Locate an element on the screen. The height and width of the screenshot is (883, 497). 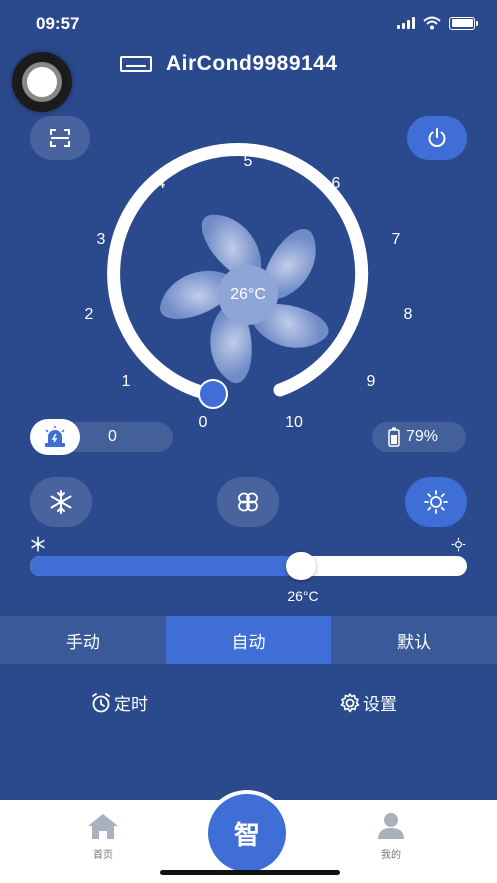
assist-icon is located at coordinates (42, 82).